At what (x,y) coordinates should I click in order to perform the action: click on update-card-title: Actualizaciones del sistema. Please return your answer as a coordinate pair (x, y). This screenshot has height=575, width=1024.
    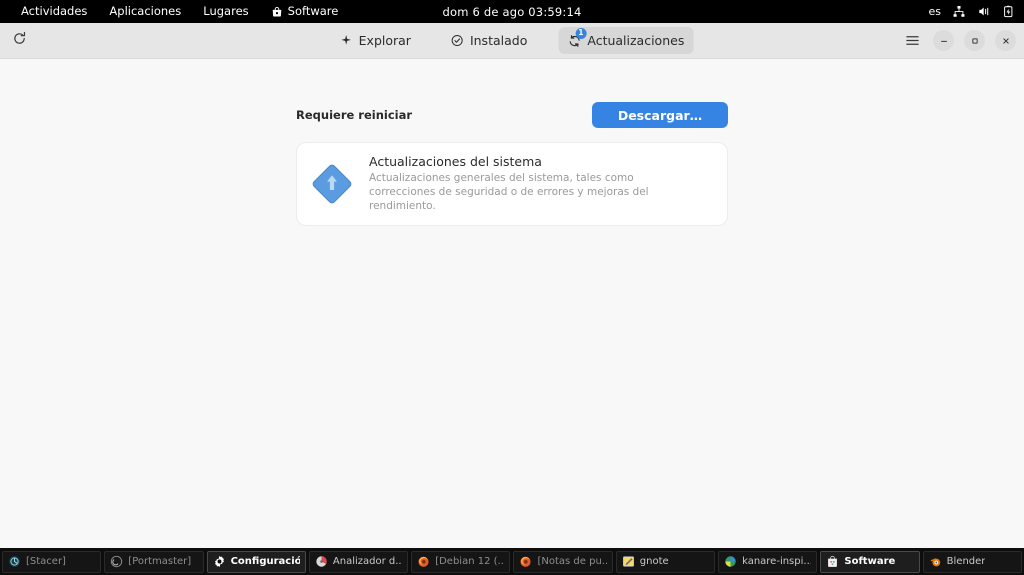
    Looking at the image, I should click on (455, 161).